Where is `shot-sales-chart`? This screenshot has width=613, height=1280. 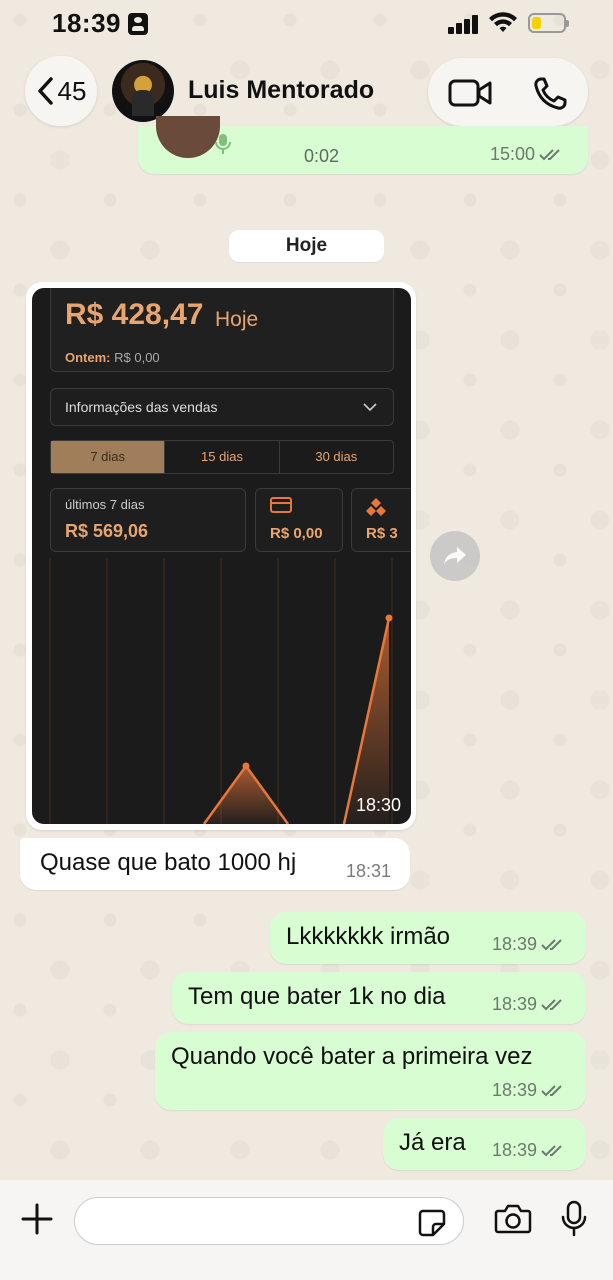 shot-sales-chart is located at coordinates (221, 691).